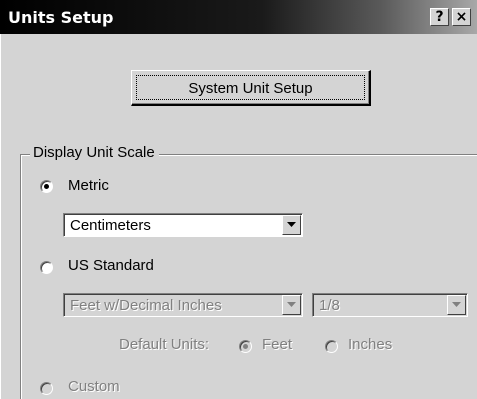  I want to click on metric-label: Metric, so click(88, 185).